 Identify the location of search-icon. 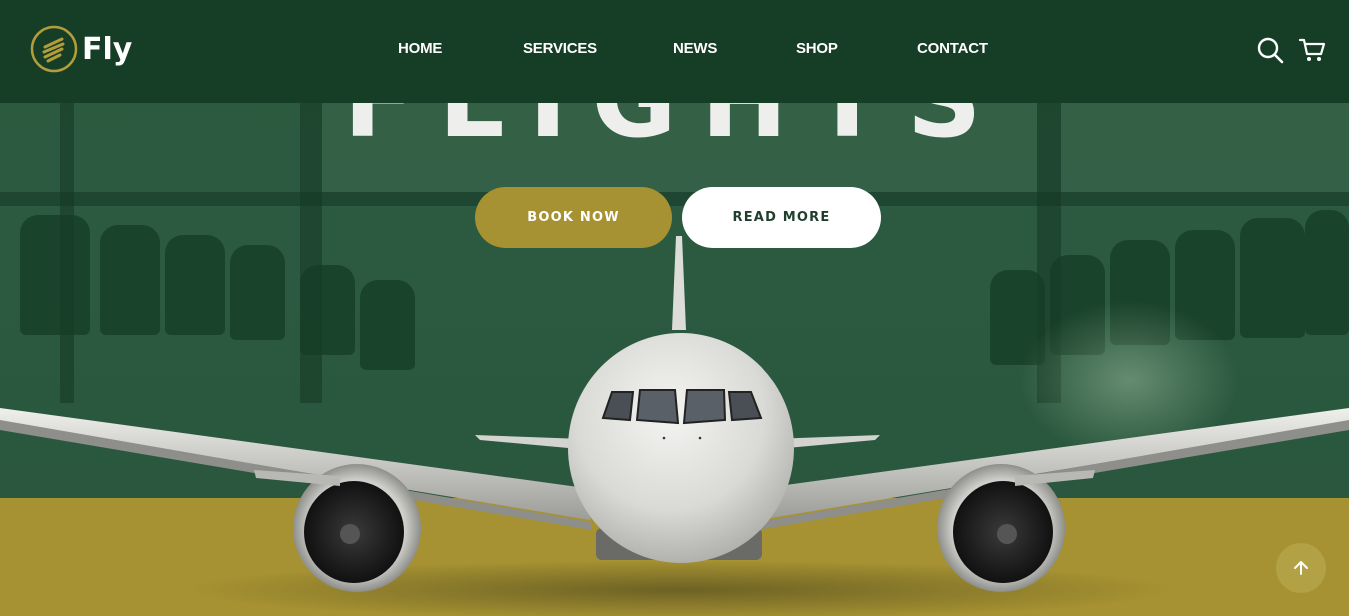
(1270, 50).